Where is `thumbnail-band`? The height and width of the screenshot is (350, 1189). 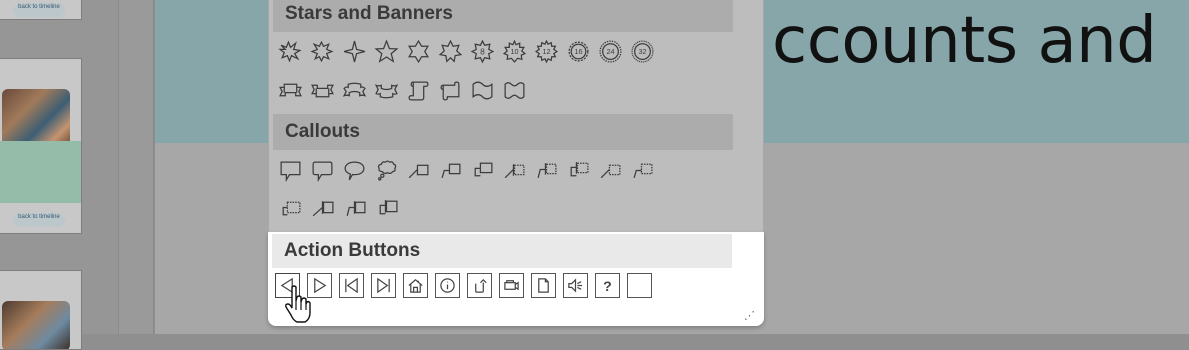
thumbnail-band is located at coordinates (40, 172).